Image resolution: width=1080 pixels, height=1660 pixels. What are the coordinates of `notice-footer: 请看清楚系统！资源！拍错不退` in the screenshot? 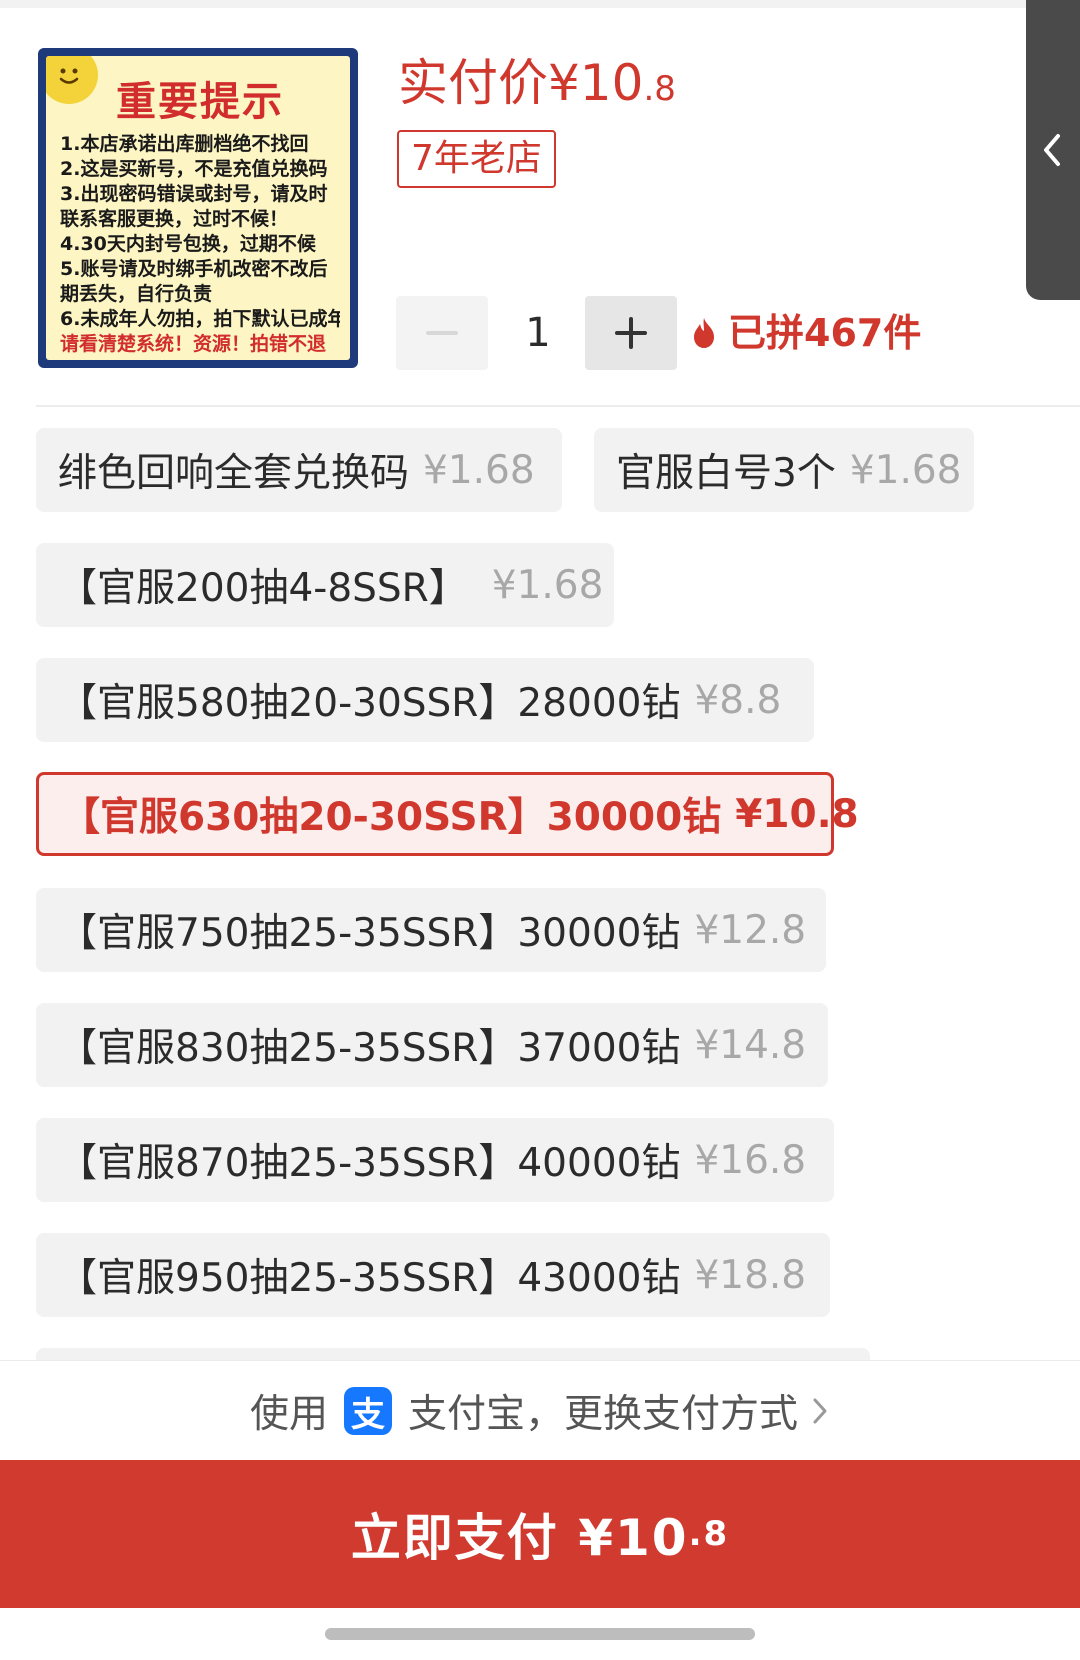 It's located at (193, 344).